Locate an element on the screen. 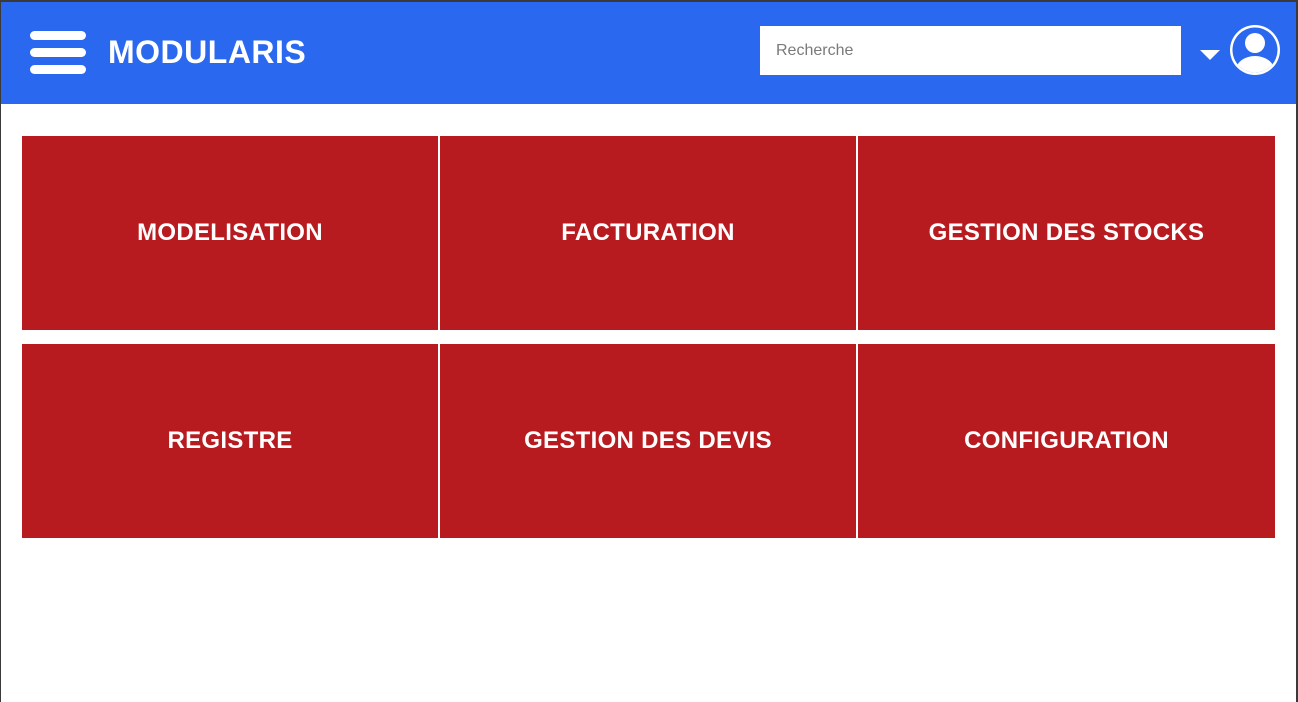  search-input is located at coordinates (970, 50).